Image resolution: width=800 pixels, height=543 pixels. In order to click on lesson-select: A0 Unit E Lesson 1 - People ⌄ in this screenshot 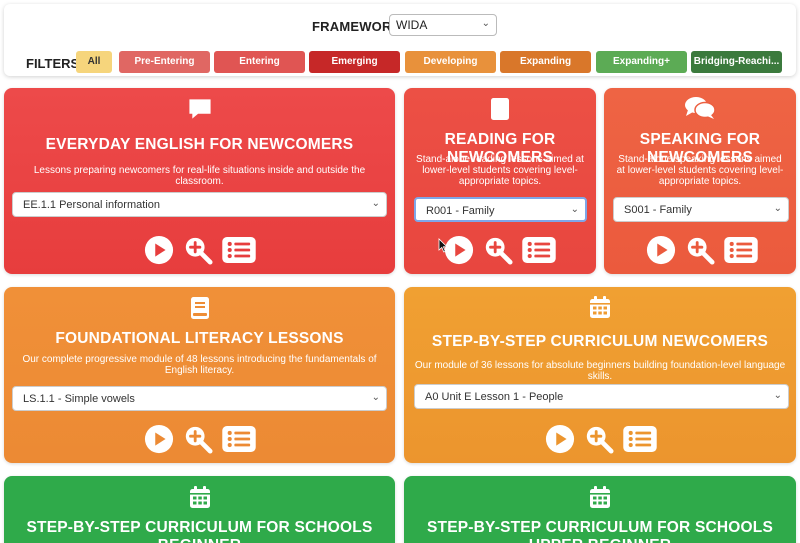, I will do `click(601, 396)`.